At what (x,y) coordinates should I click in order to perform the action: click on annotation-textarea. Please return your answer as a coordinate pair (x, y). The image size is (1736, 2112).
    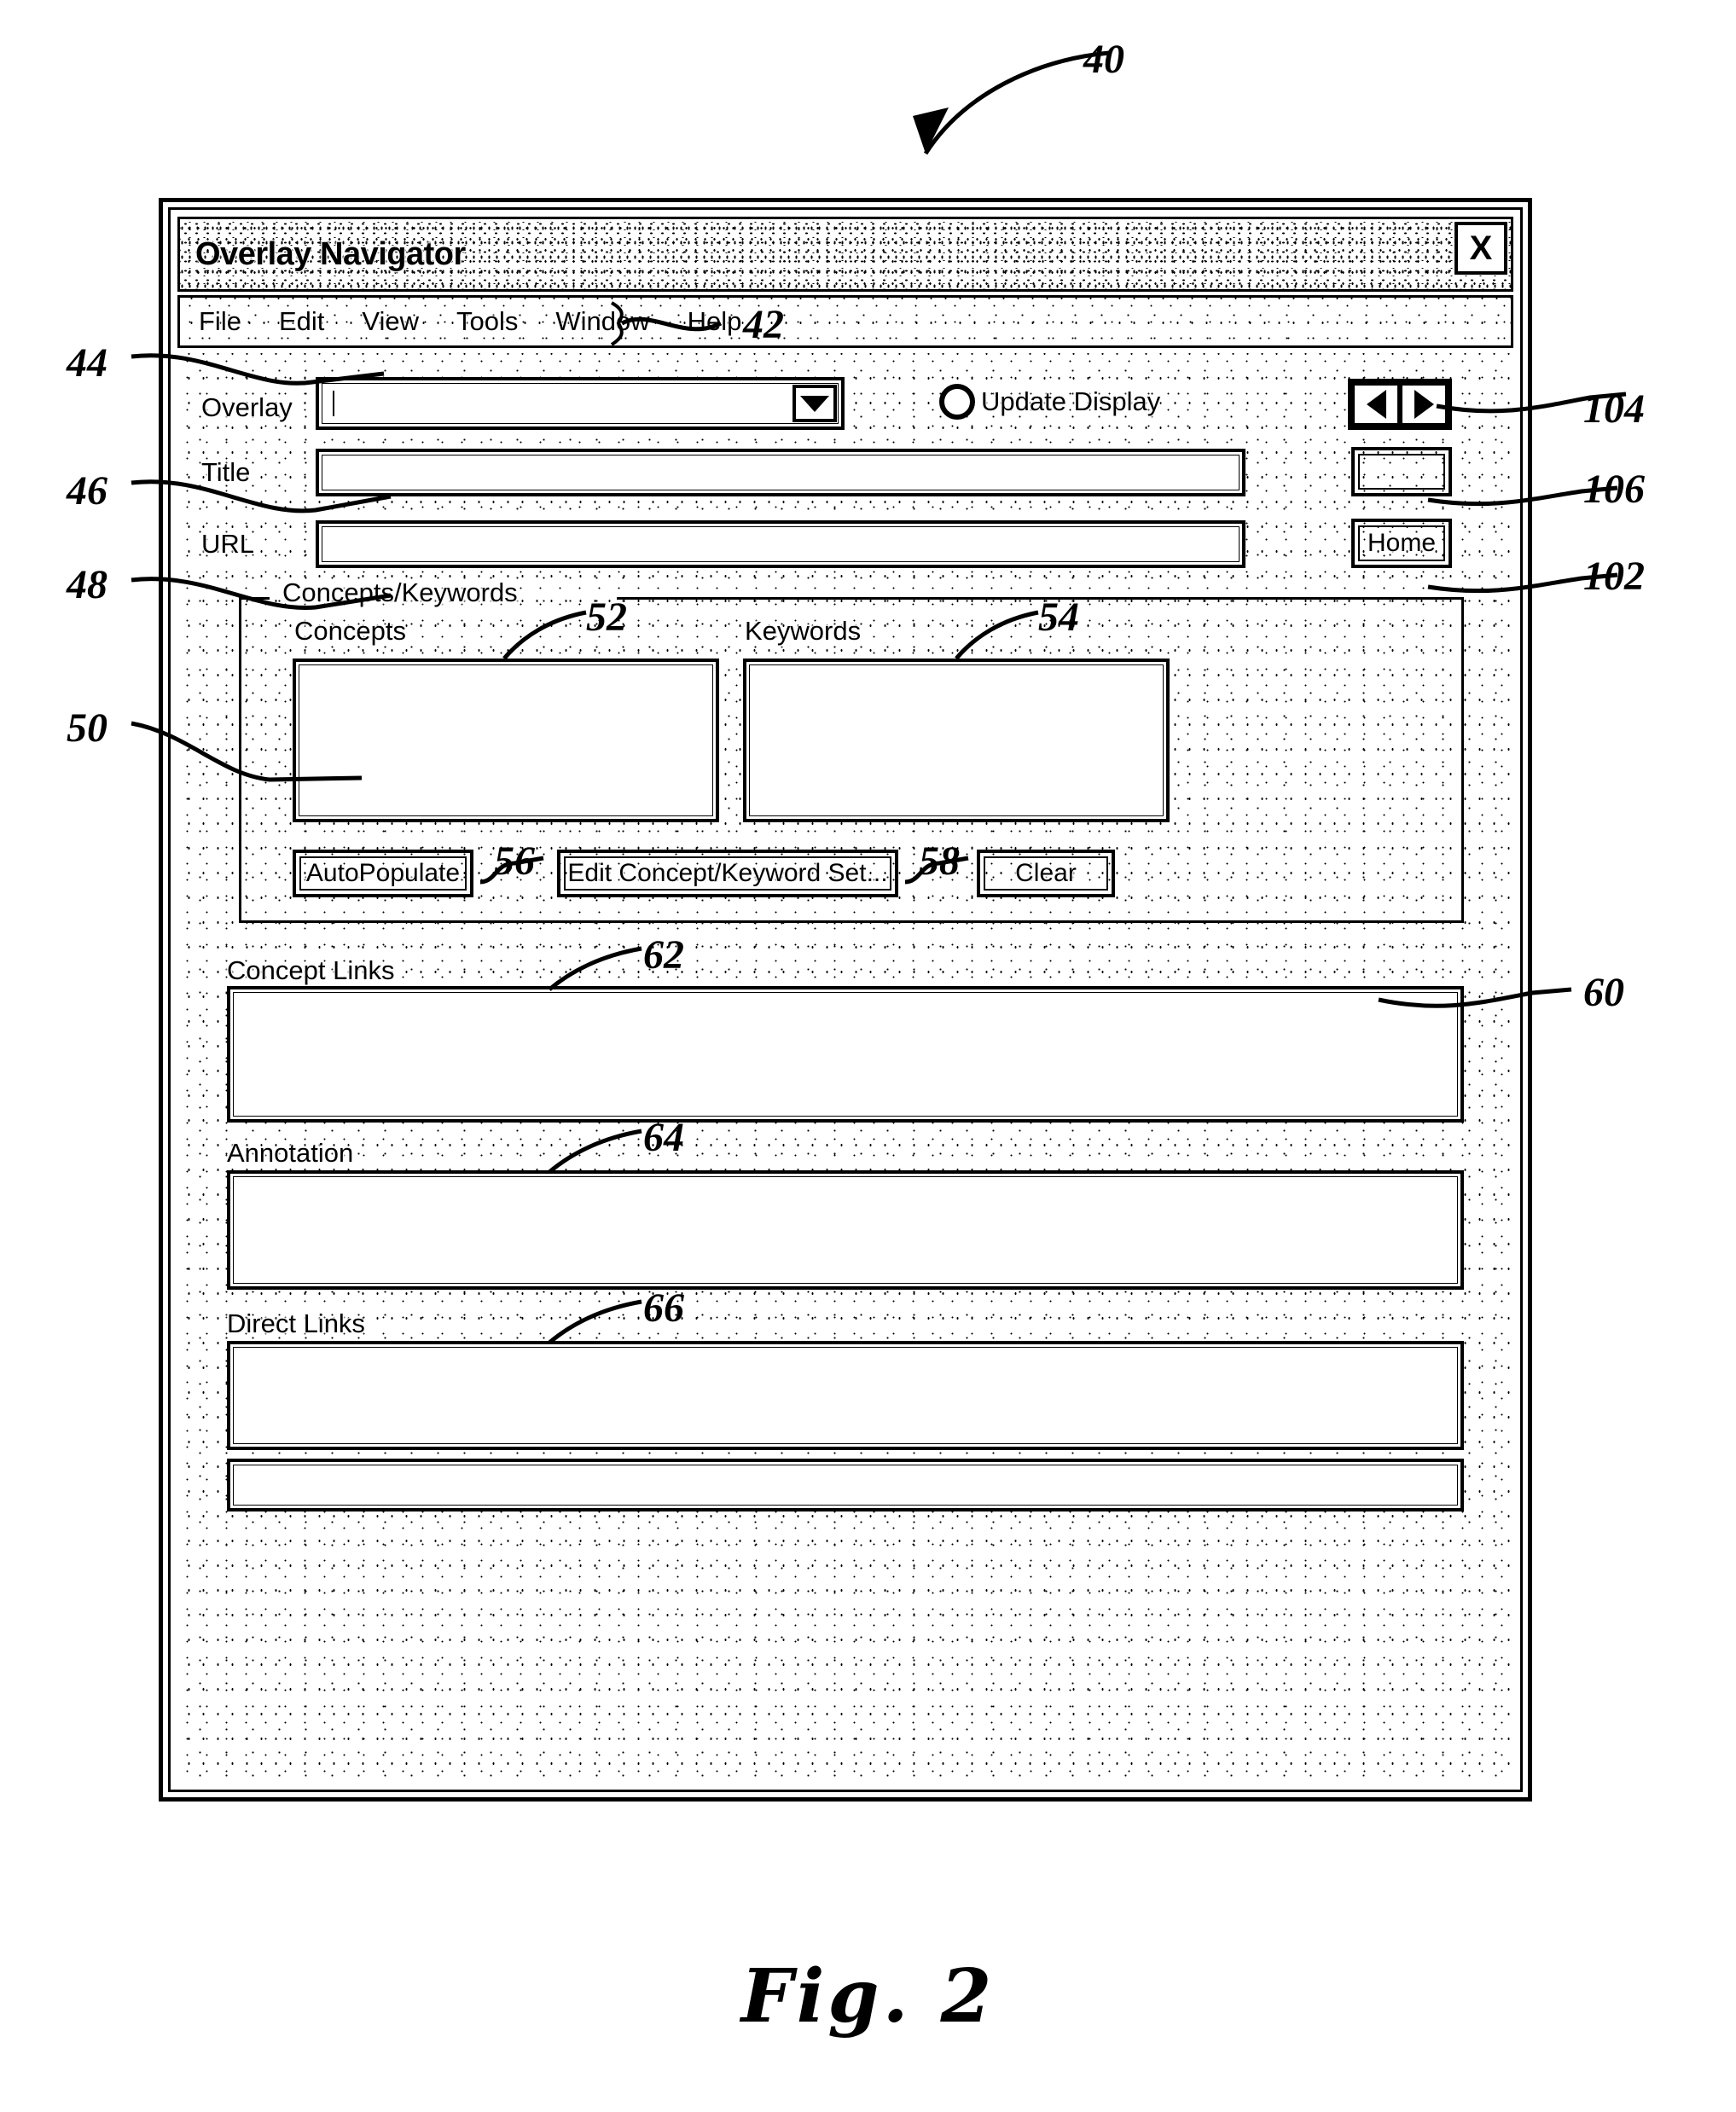
    Looking at the image, I should click on (845, 1230).